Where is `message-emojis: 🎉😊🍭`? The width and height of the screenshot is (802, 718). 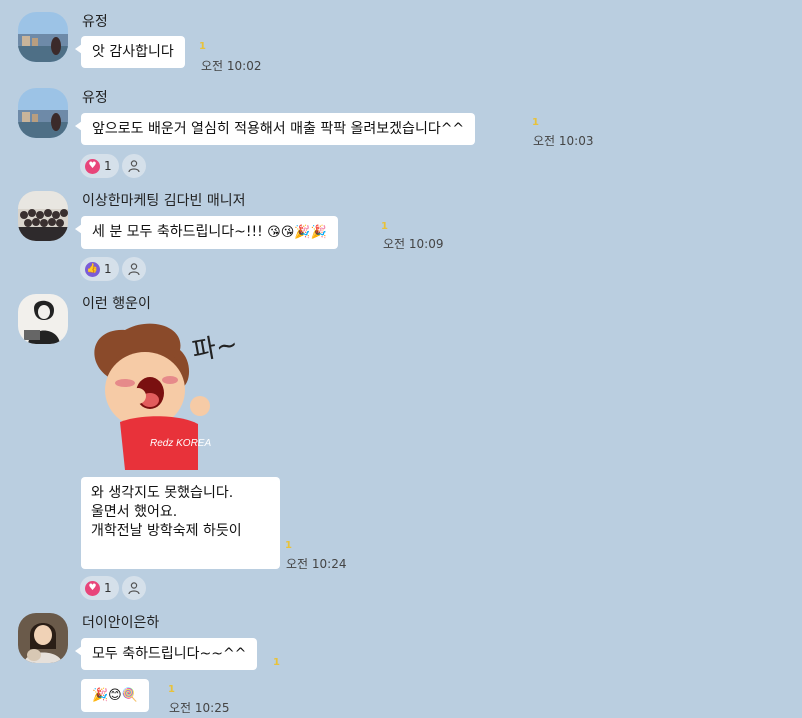 message-emojis: 🎉😊🍭 is located at coordinates (115, 695).